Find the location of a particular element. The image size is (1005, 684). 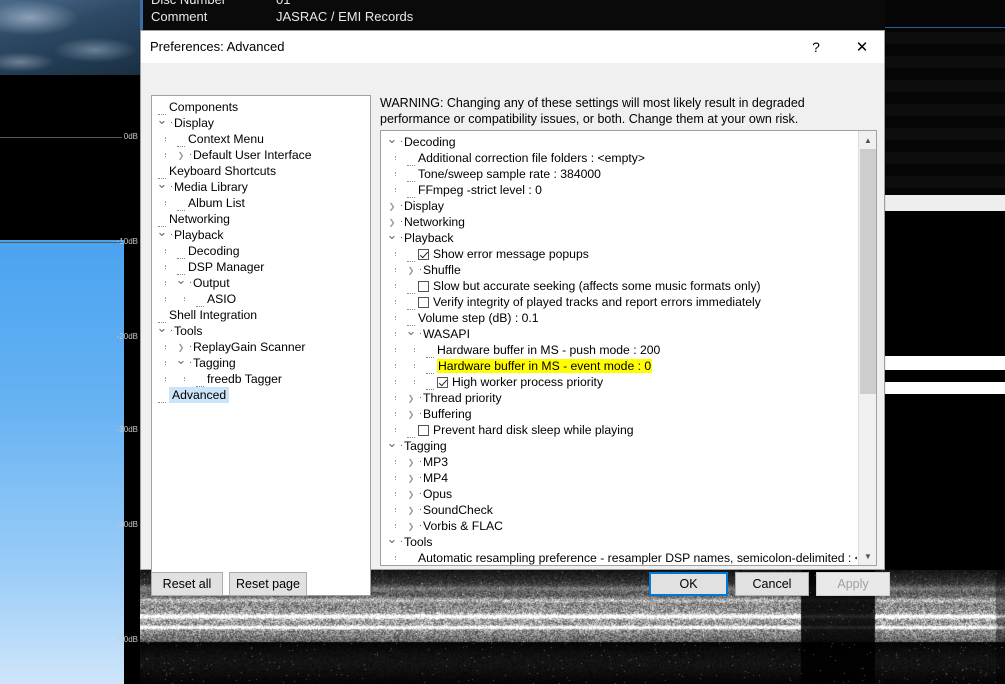

setting-tree-item: Vorbis & FLAC is located at coordinates (621, 526).